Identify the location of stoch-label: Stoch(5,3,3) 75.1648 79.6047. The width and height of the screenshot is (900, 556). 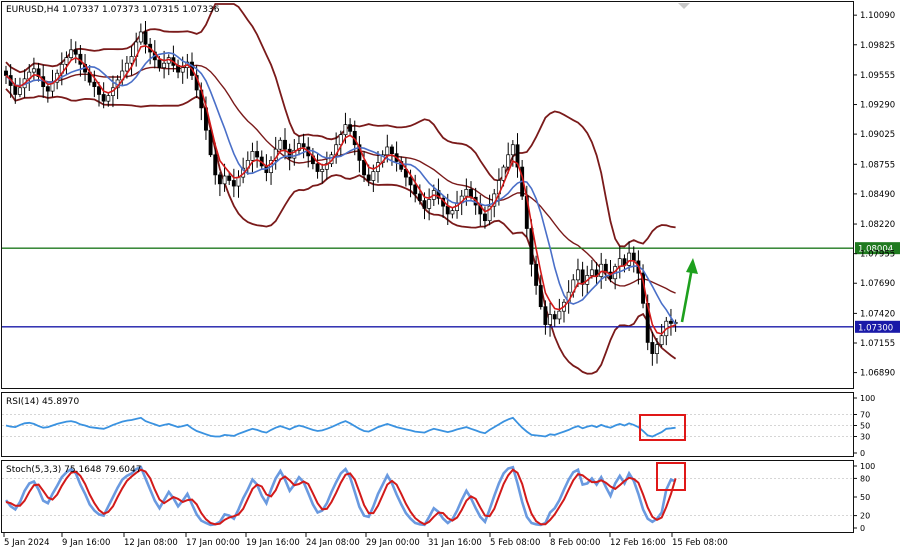
(73, 470).